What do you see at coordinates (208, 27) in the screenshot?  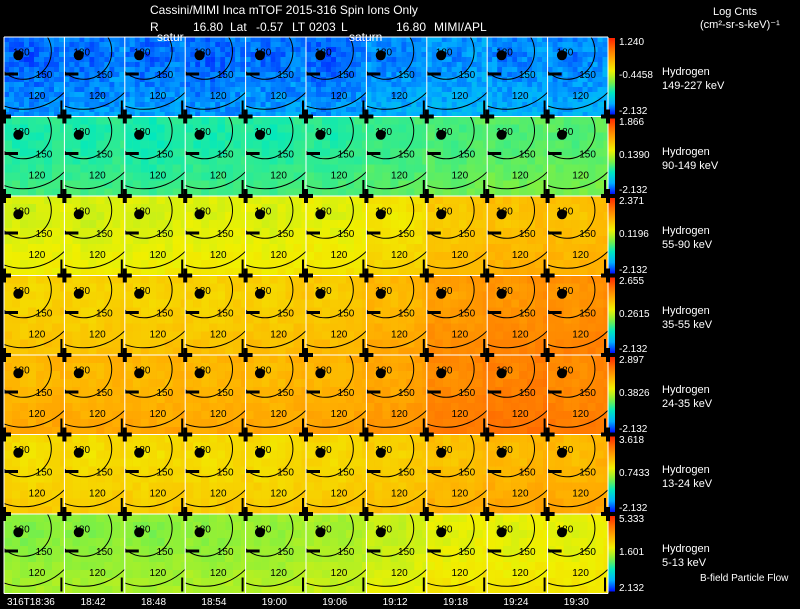 I see `r-value: 16.80` at bounding box center [208, 27].